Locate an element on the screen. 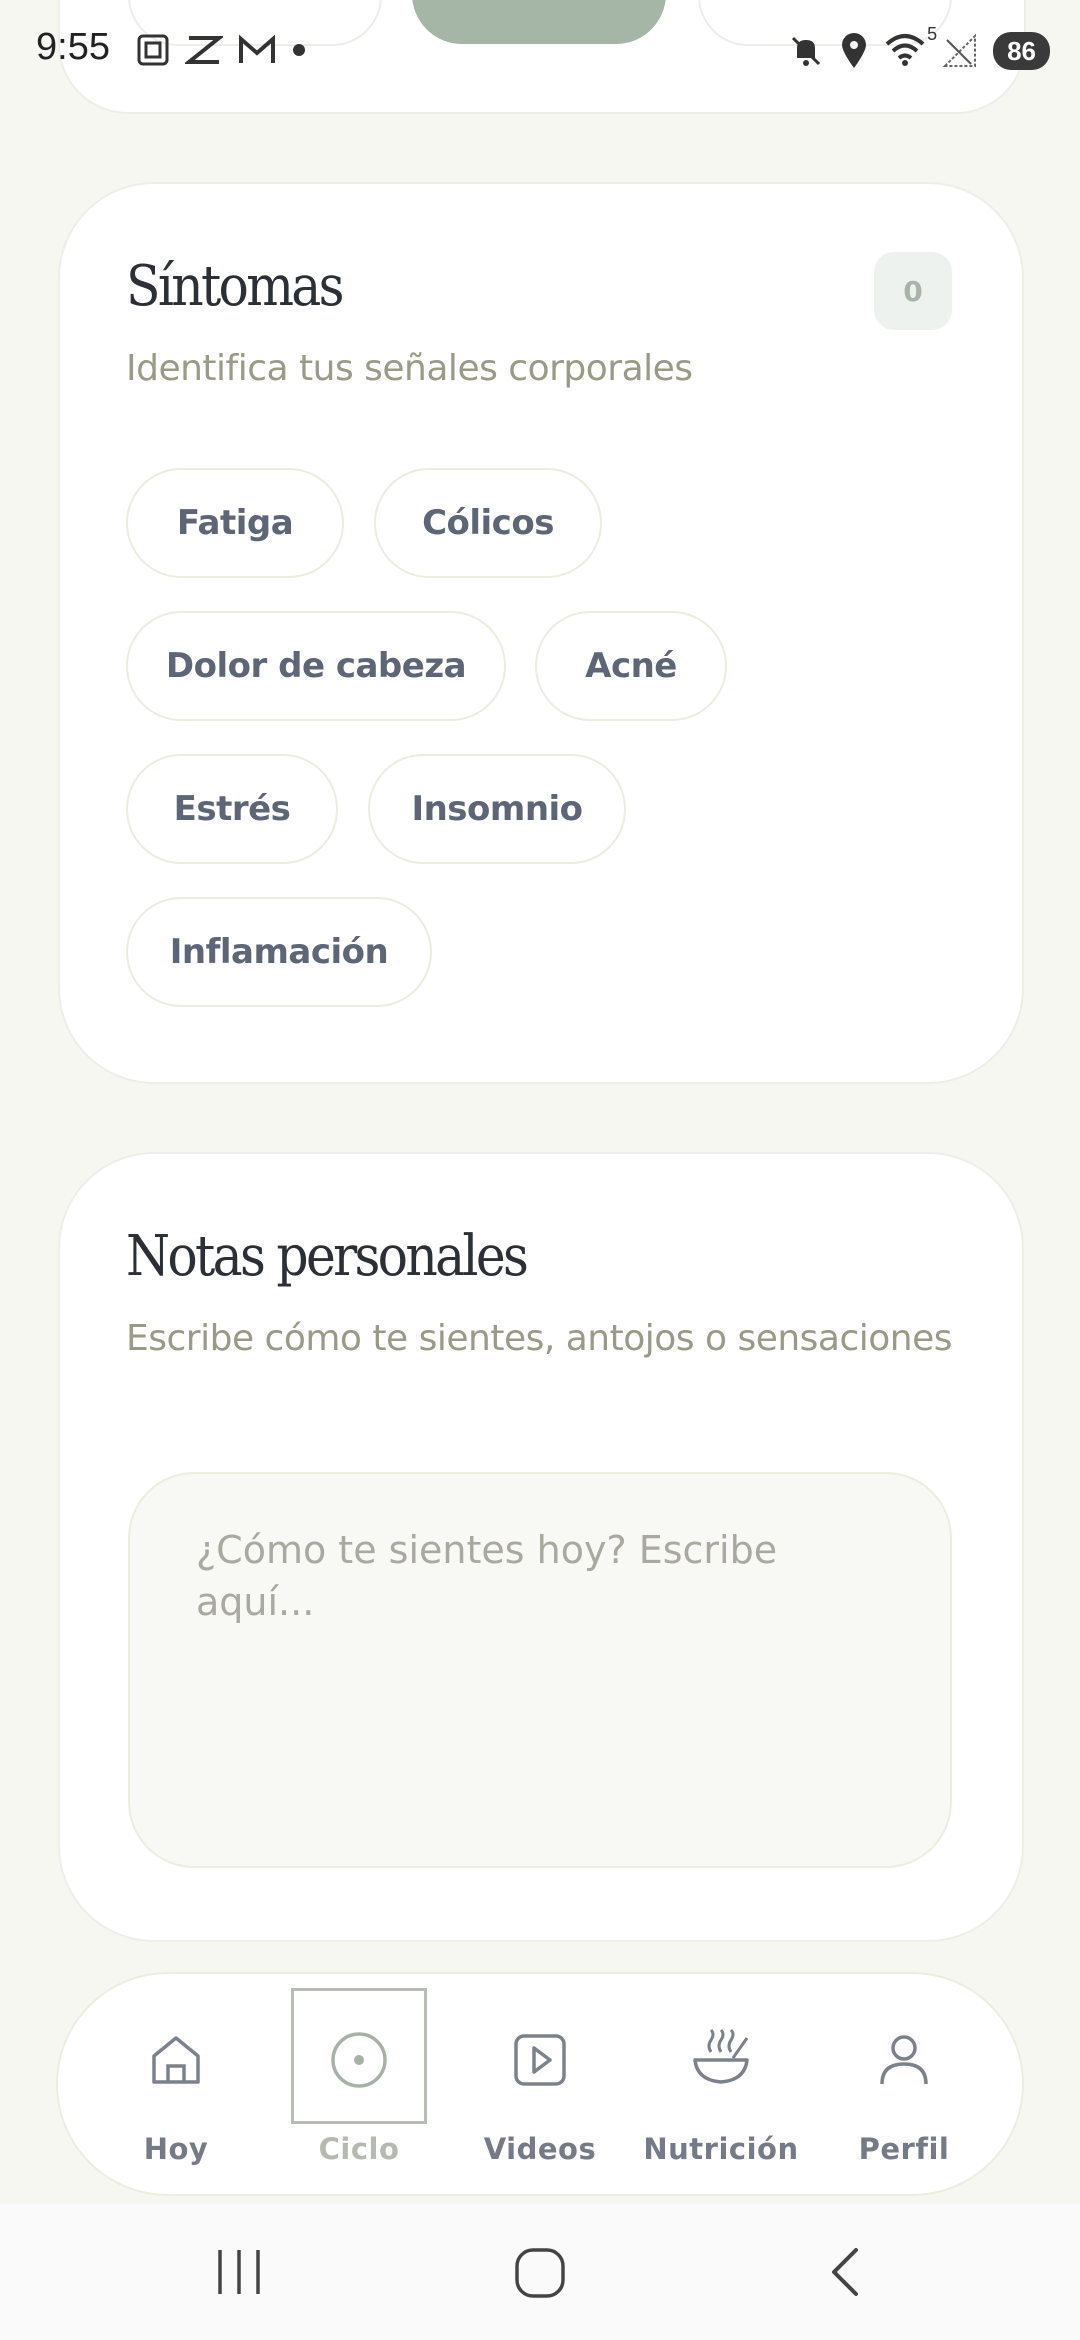 This screenshot has height=2340, width=1080. notes-title: Notas personales is located at coordinates (327, 1256).